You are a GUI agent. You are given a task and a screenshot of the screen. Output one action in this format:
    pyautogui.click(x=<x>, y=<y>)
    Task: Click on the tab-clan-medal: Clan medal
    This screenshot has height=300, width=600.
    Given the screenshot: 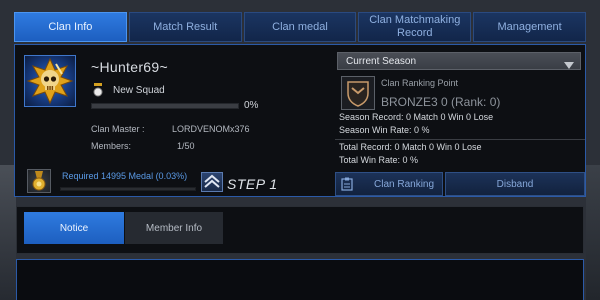 What is the action you would take?
    pyautogui.click(x=300, y=27)
    